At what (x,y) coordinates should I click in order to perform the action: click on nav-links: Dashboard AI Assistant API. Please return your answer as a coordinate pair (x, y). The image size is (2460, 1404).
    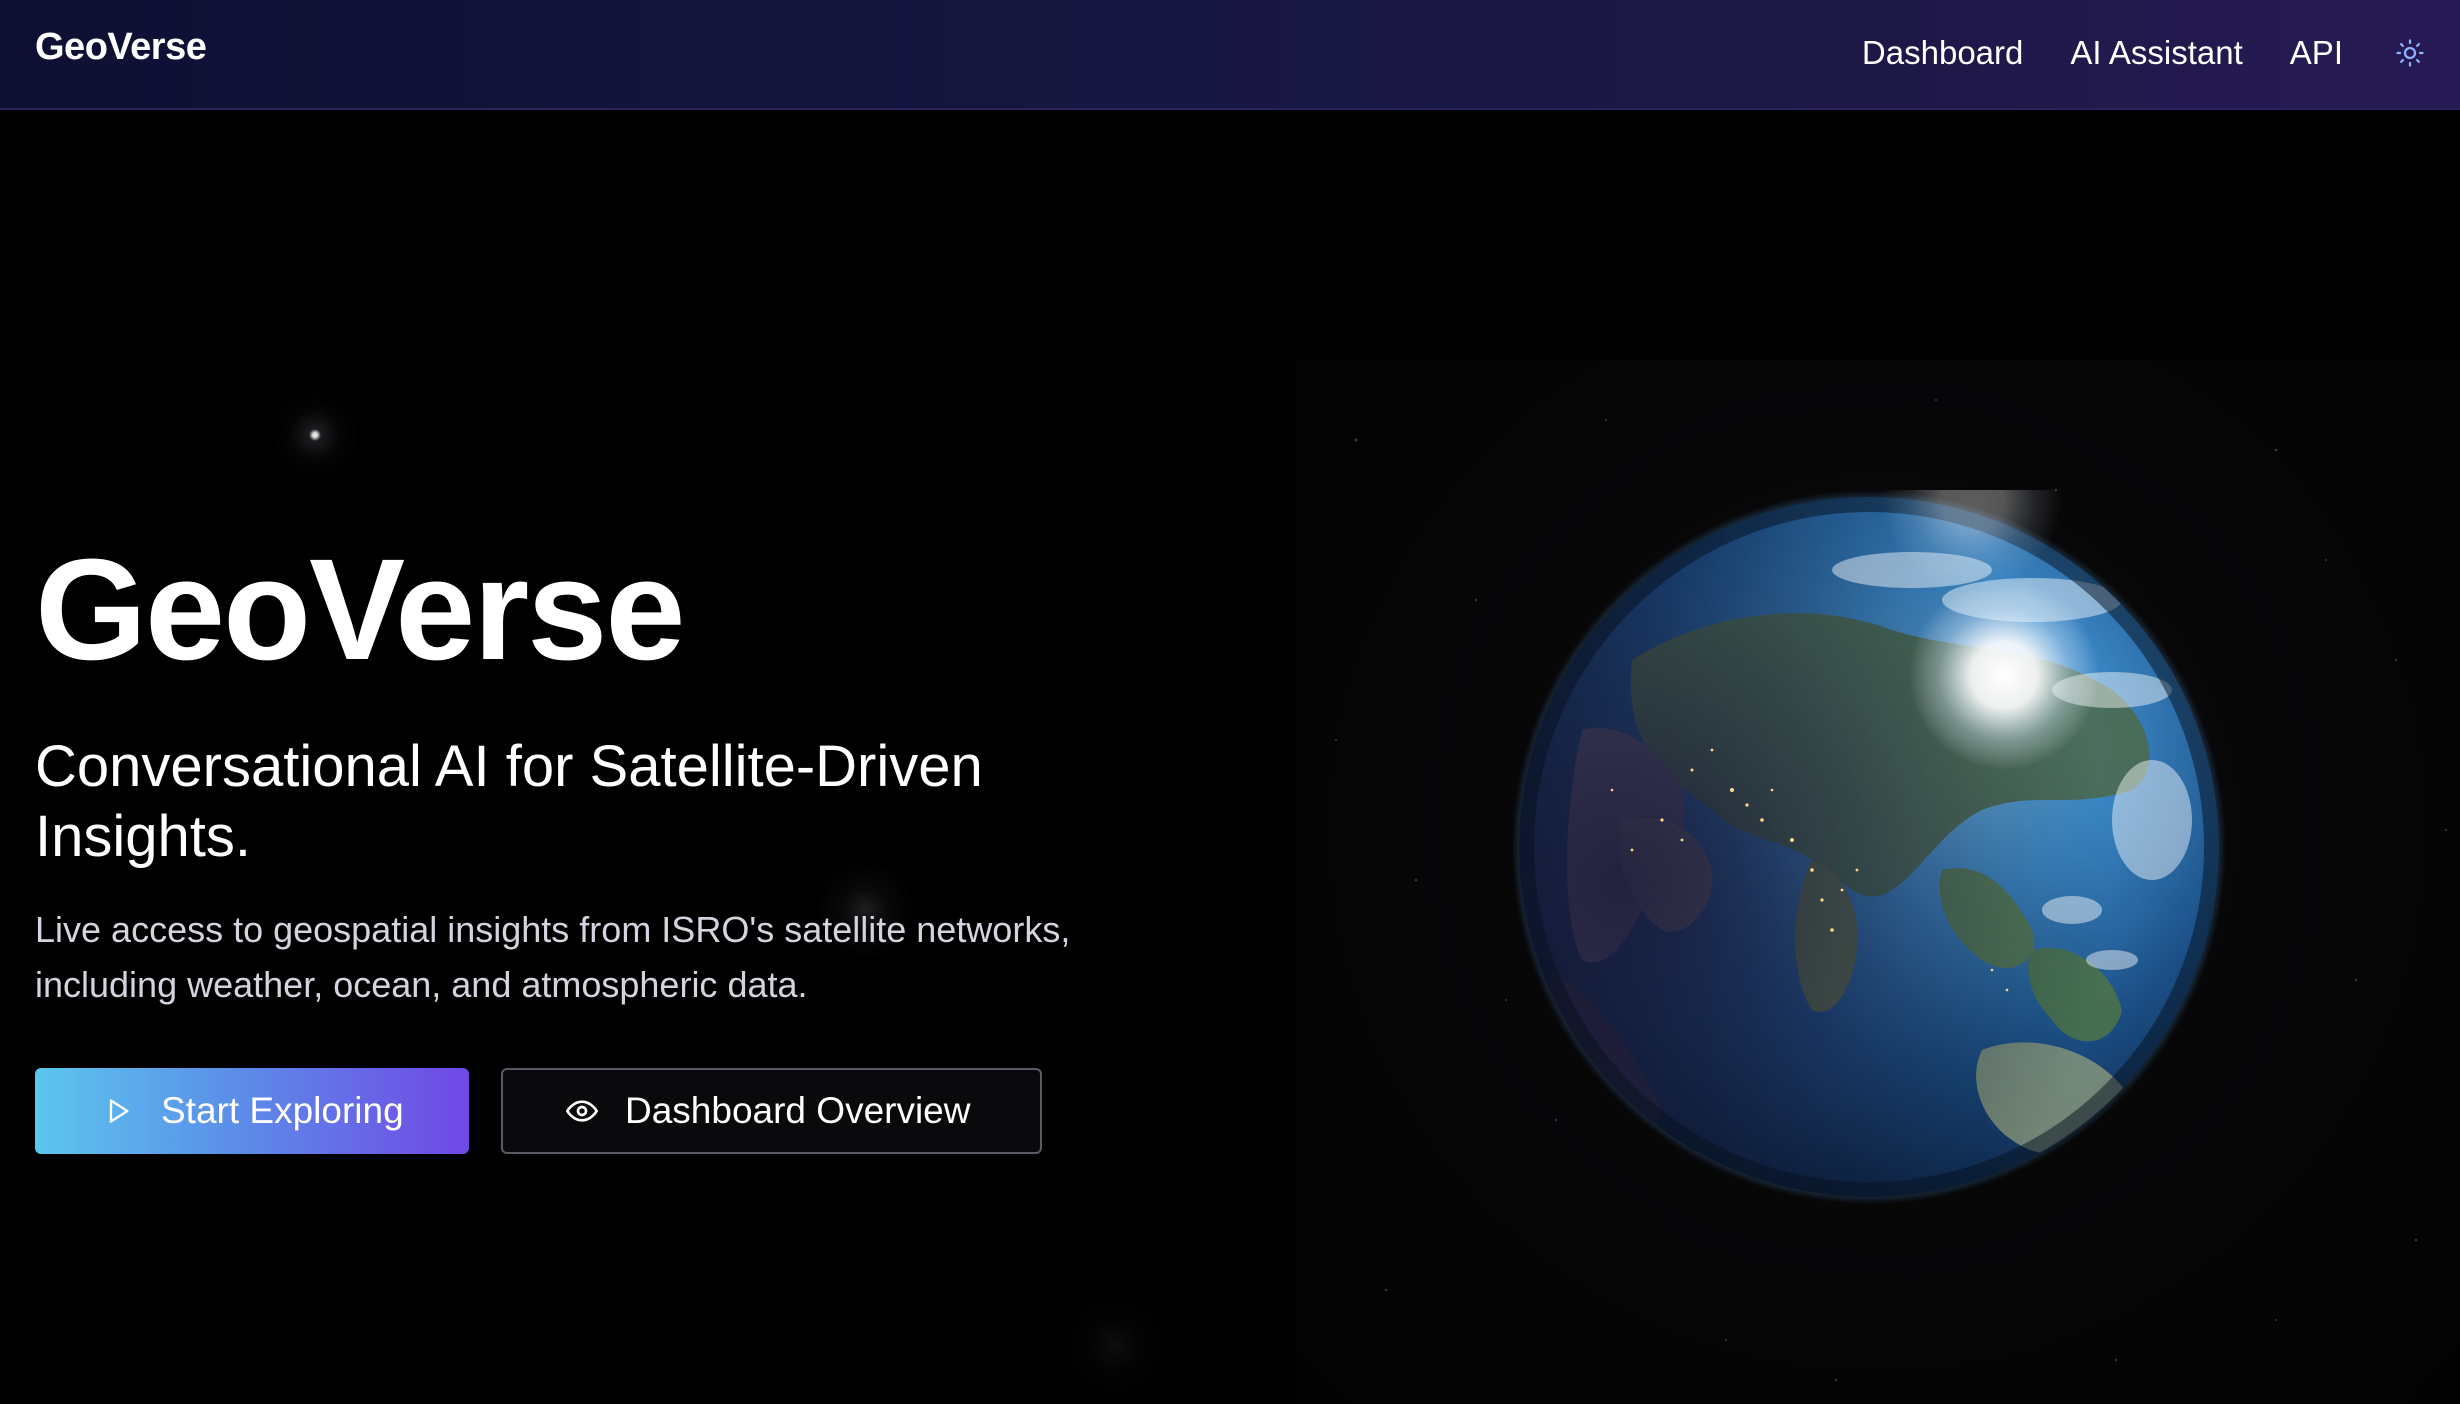
    Looking at the image, I should click on (2161, 53).